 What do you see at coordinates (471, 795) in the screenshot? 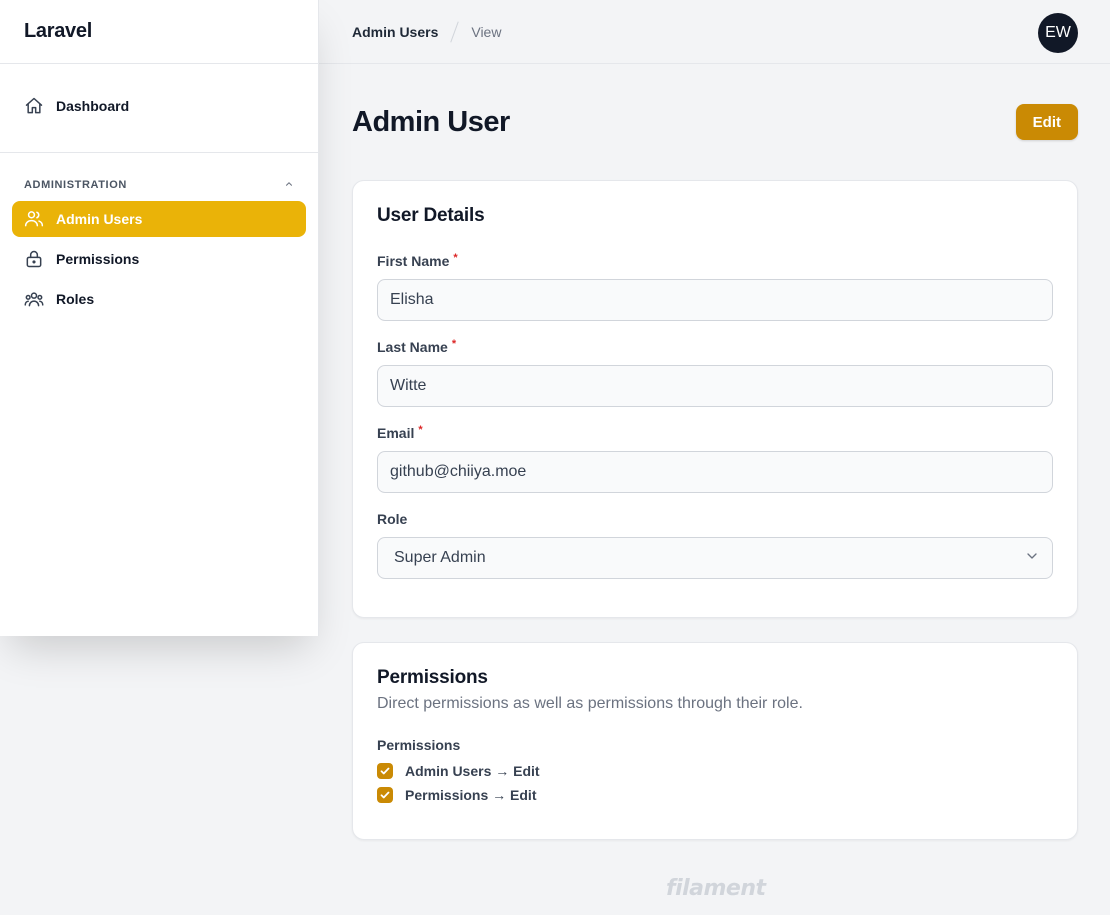
I see `permission-label: Permissions → Edit` at bounding box center [471, 795].